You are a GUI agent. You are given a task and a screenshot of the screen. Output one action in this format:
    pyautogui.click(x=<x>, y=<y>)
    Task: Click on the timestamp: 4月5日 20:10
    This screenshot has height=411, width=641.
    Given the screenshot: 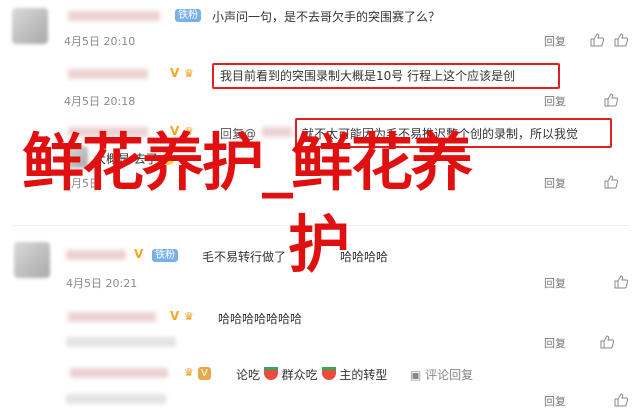 What is the action you would take?
    pyautogui.click(x=100, y=41)
    